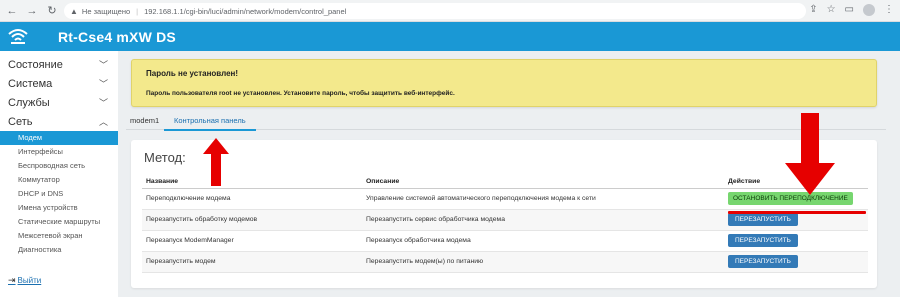 The image size is (900, 297). I want to click on warning-icon: ▲, so click(74, 11).